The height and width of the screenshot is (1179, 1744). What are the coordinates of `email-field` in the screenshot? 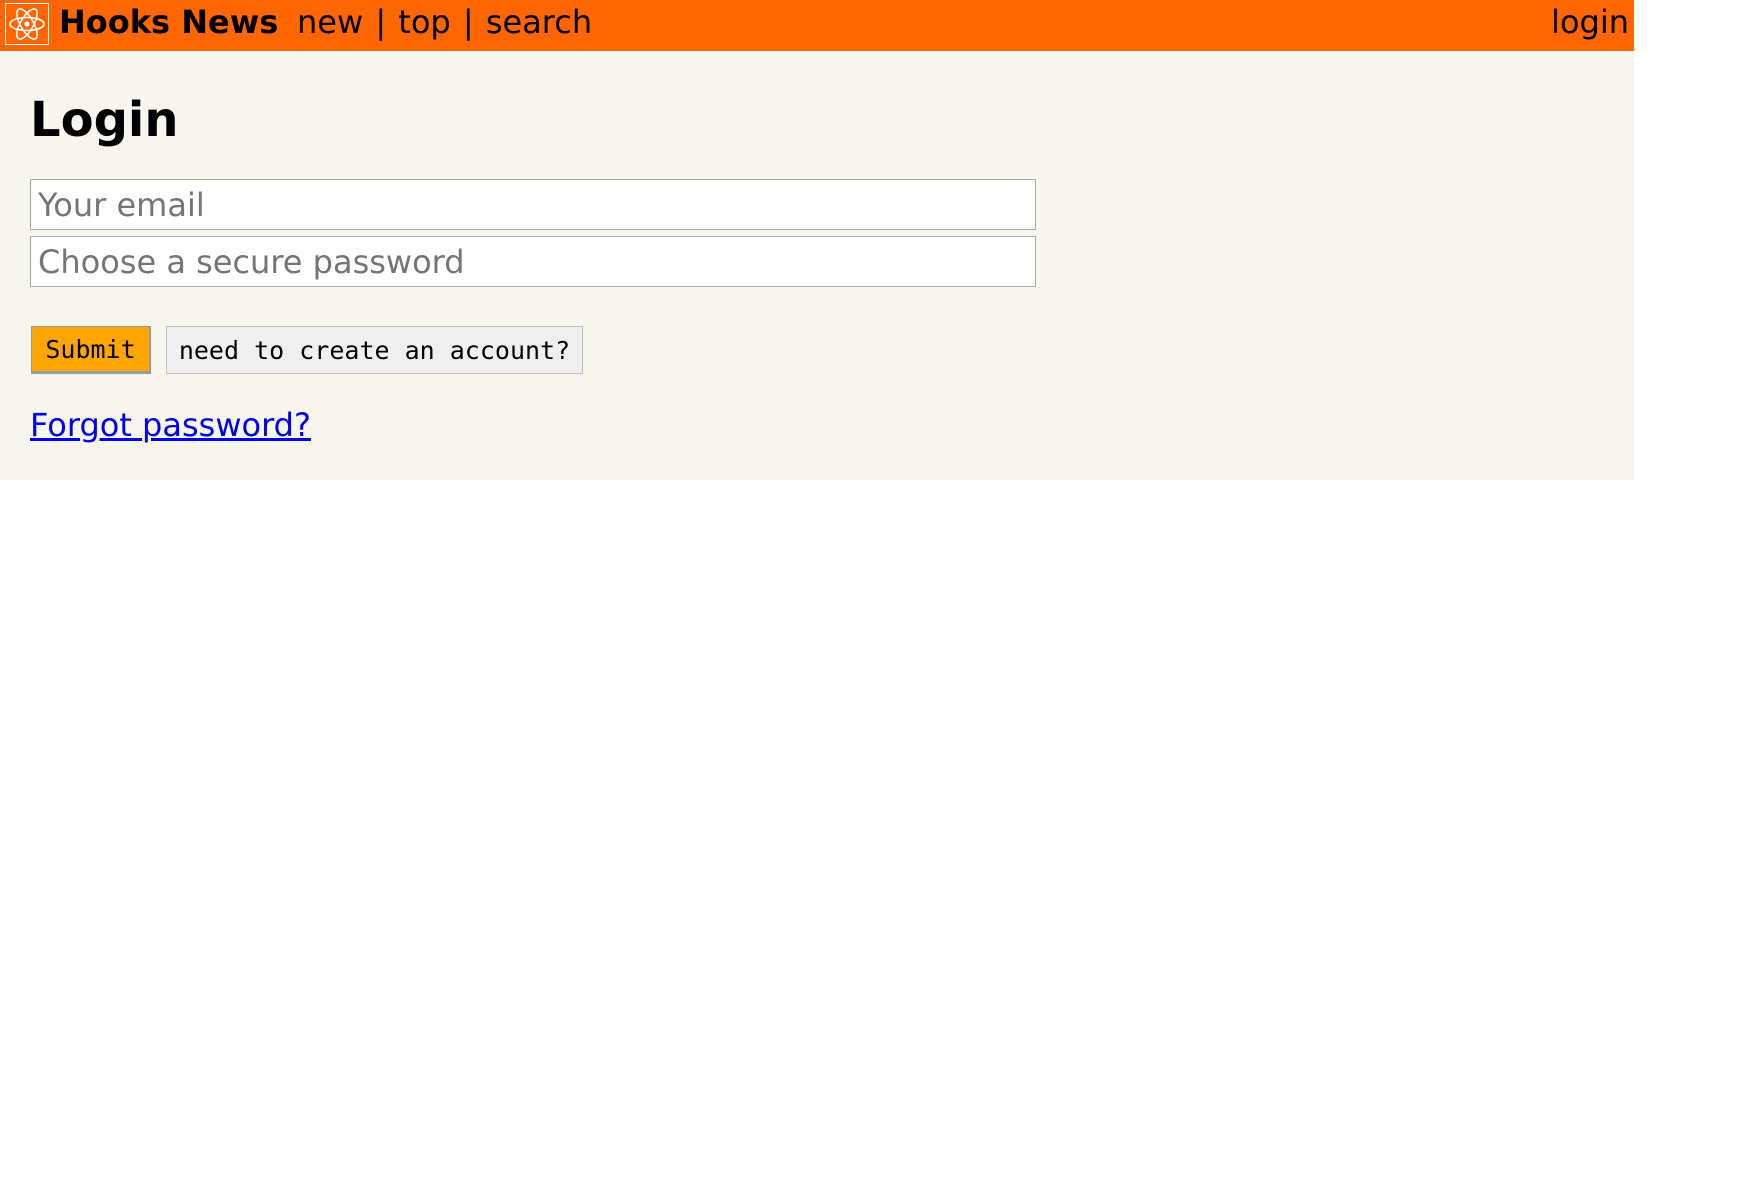 It's located at (533, 204).